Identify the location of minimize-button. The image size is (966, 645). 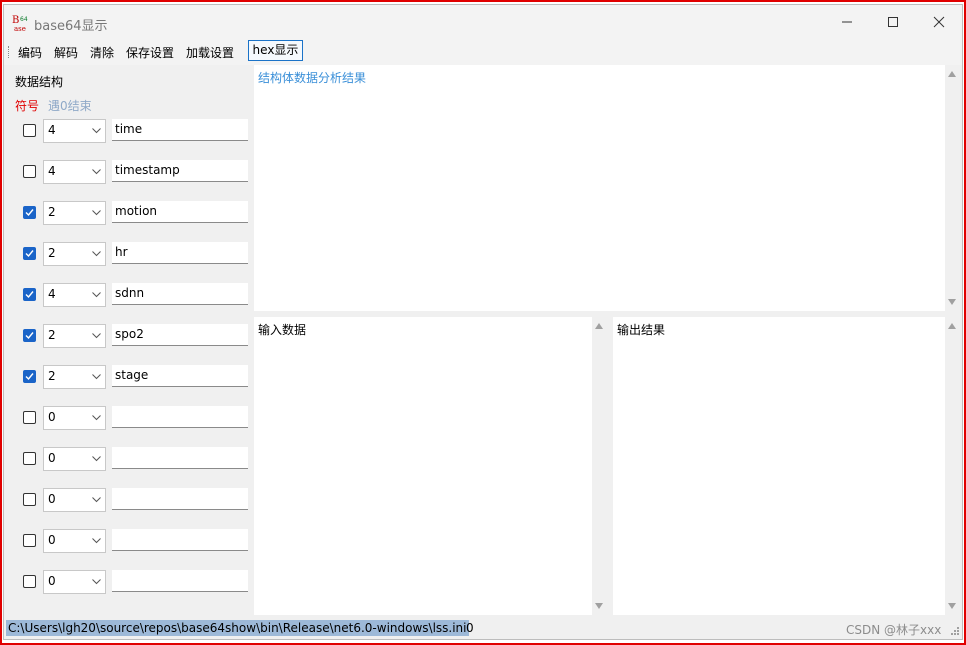
(847, 22).